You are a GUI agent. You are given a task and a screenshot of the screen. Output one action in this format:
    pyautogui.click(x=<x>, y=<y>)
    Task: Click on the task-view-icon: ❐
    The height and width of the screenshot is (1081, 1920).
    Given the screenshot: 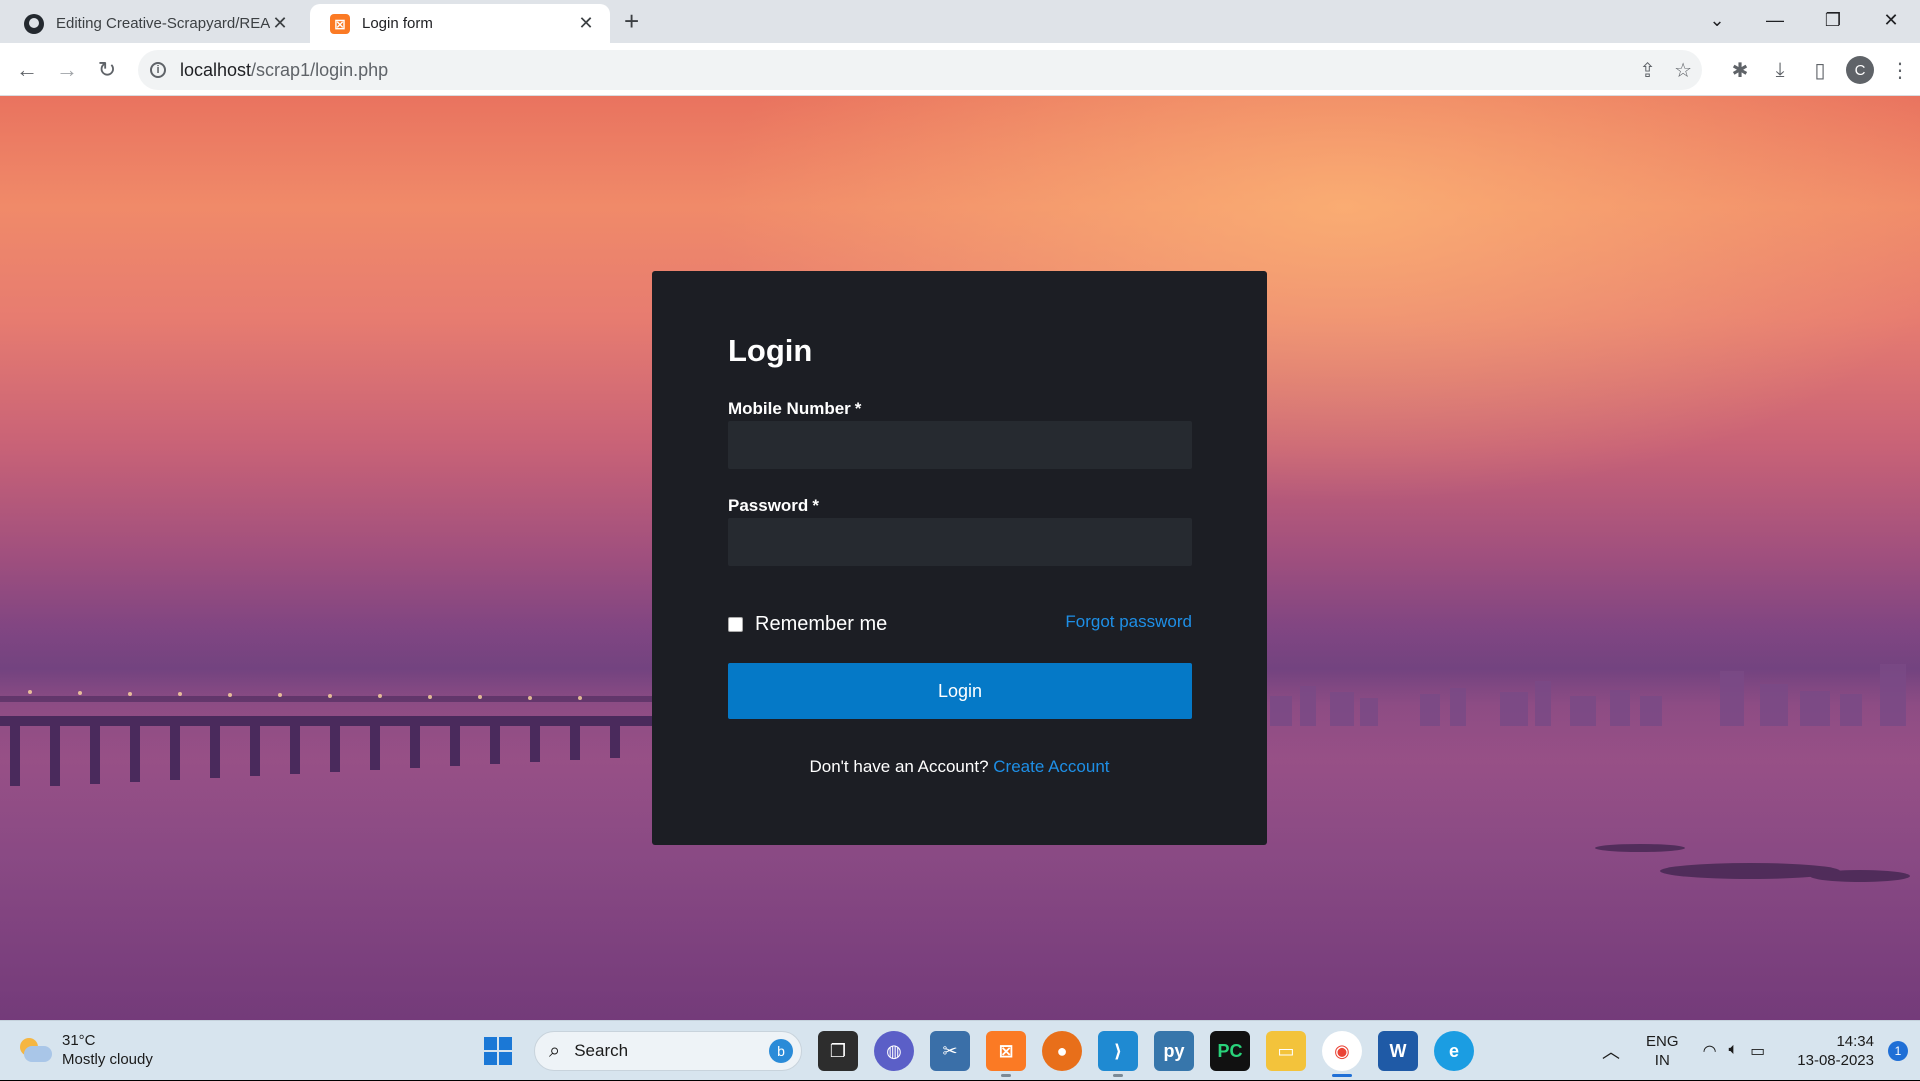 What is the action you would take?
    pyautogui.click(x=838, y=1051)
    